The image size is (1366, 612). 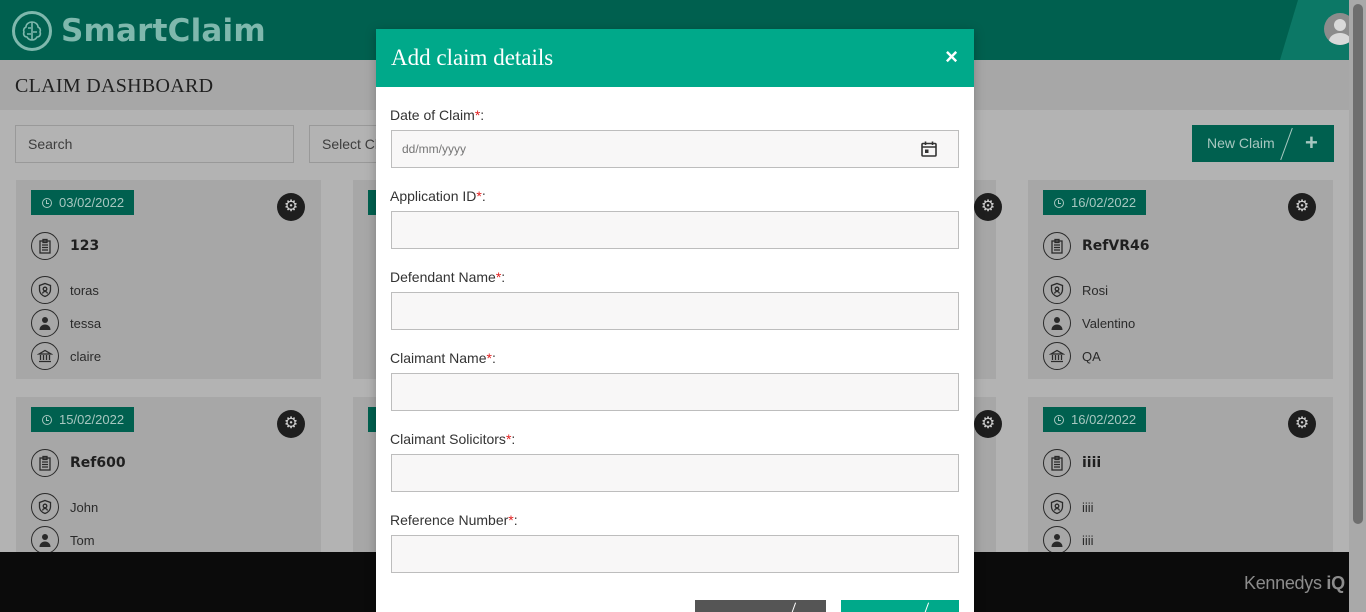 I want to click on claim-reference-row: iiii, so click(x=1072, y=463).